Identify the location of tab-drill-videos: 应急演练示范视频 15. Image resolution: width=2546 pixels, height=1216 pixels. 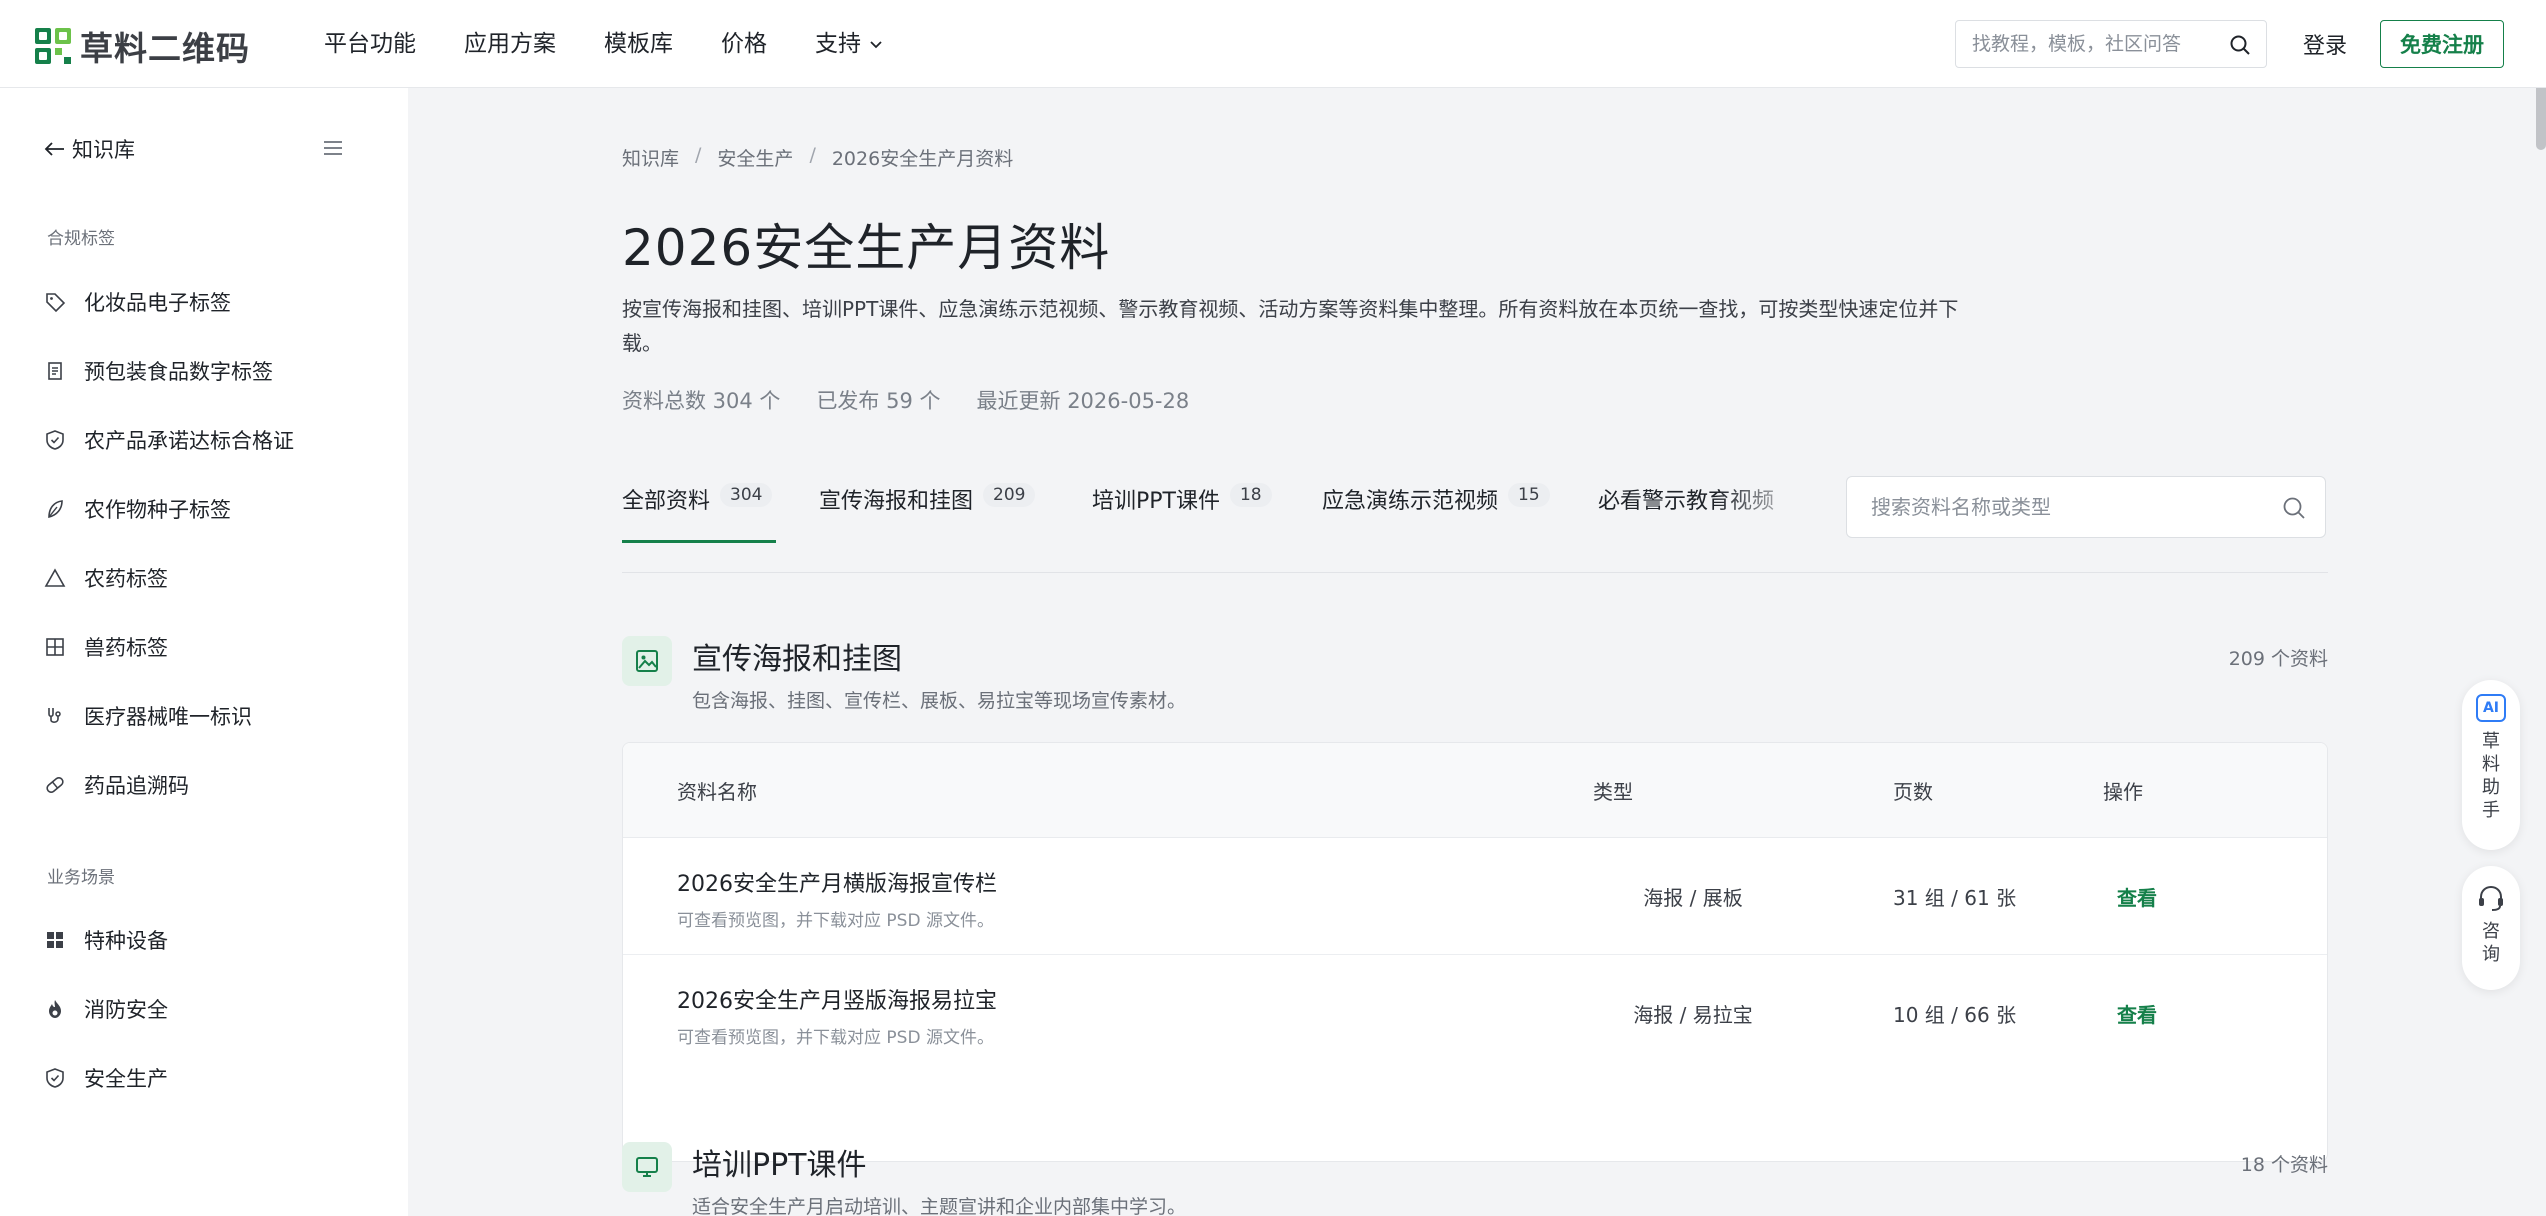
(1436, 508).